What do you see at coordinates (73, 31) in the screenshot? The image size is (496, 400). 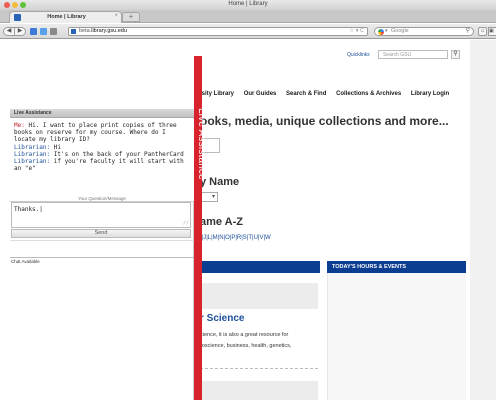 I see `site-favicon-icon` at bounding box center [73, 31].